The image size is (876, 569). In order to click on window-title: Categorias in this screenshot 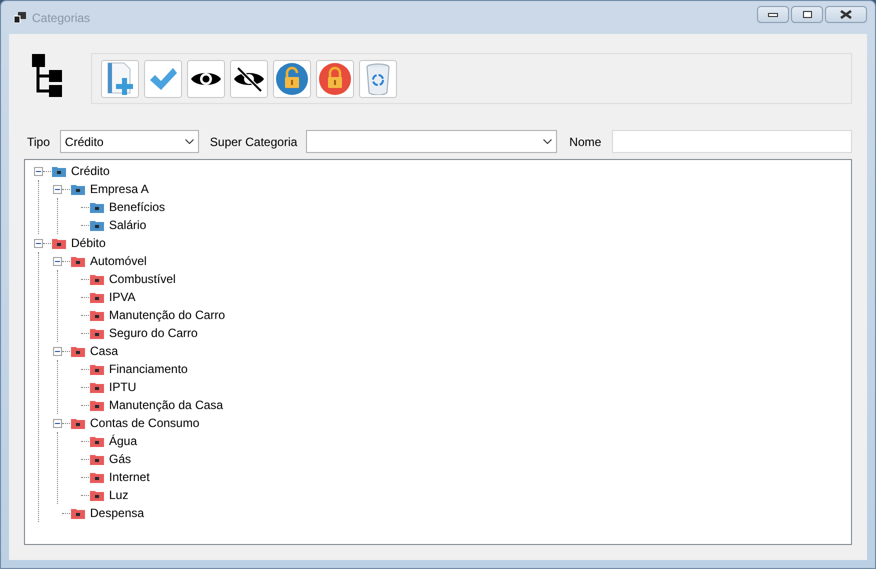, I will do `click(61, 18)`.